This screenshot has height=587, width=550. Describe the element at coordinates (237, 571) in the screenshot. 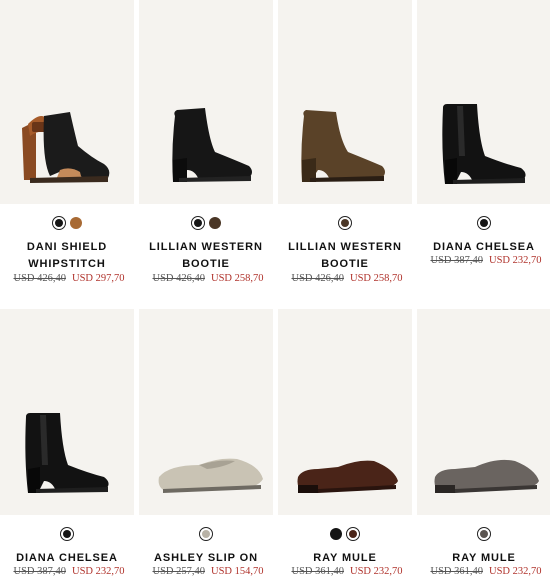

I see `sale-price: USD 154,70` at that location.